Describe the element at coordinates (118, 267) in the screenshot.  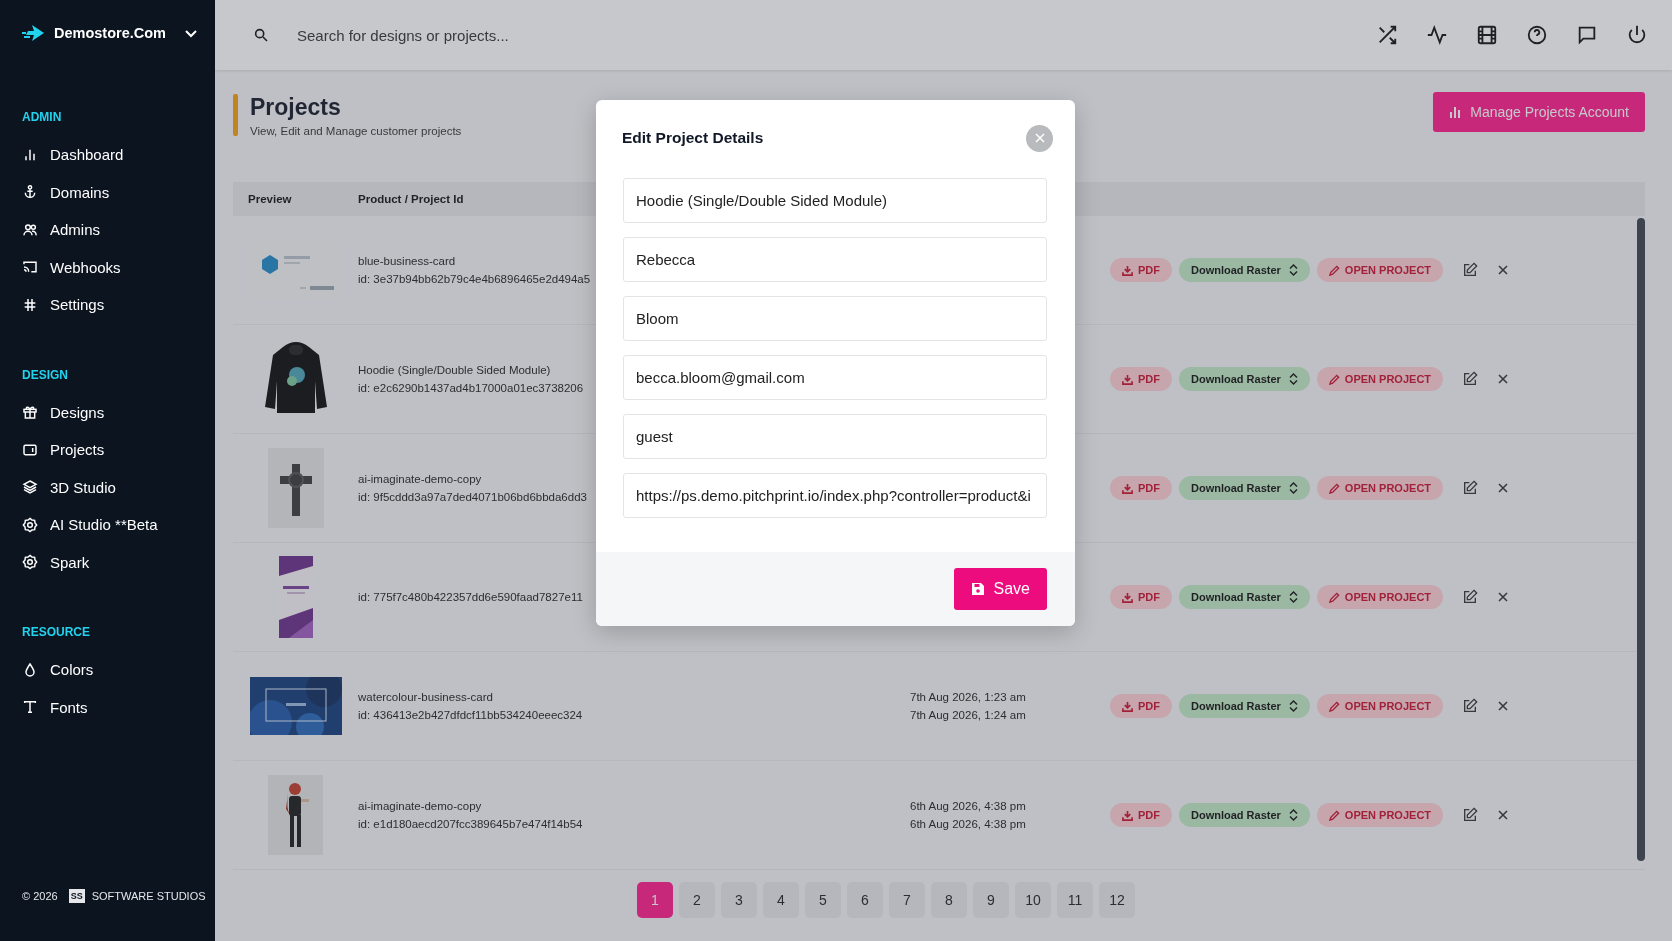
I see `nav-item: Webhooks` at that location.